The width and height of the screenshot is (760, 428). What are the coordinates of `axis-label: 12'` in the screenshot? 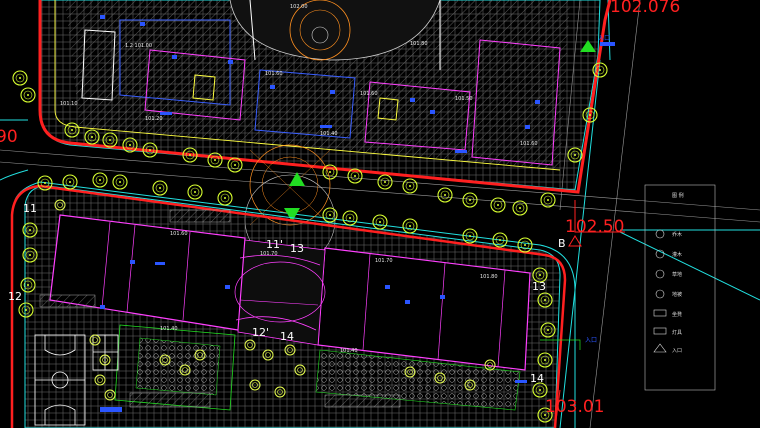 It's located at (260, 332).